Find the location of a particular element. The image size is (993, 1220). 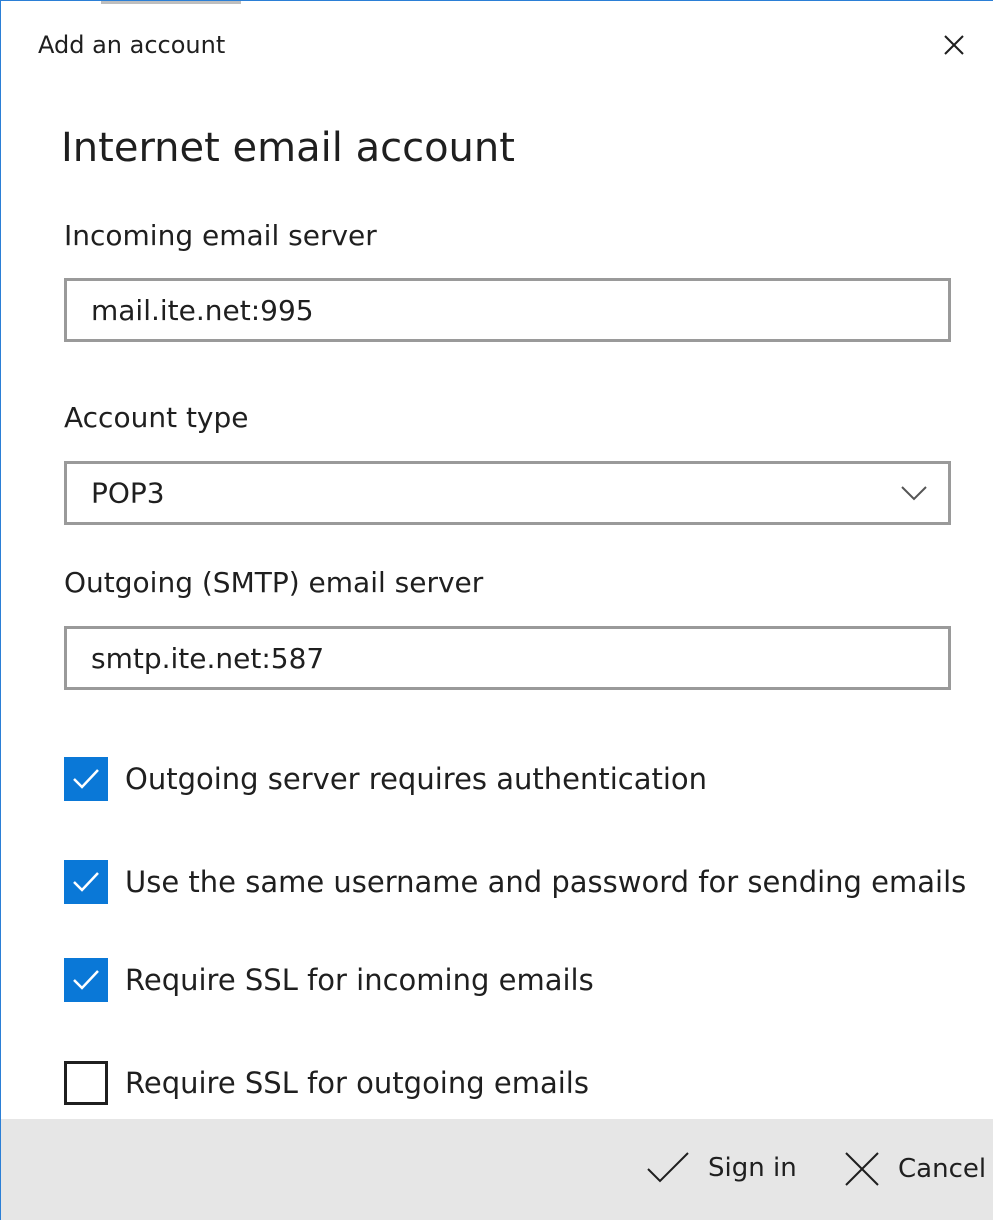

option-outgoing-auth: Outgoing server requires authentication is located at coordinates (385, 779).